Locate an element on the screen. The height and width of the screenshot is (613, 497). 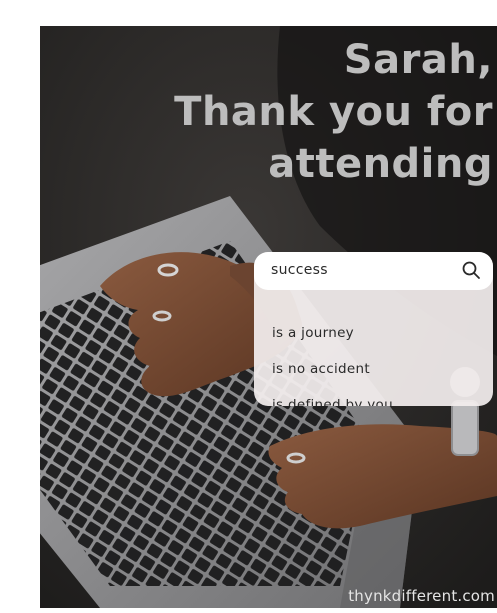
search-bar: success is located at coordinates (373, 271).